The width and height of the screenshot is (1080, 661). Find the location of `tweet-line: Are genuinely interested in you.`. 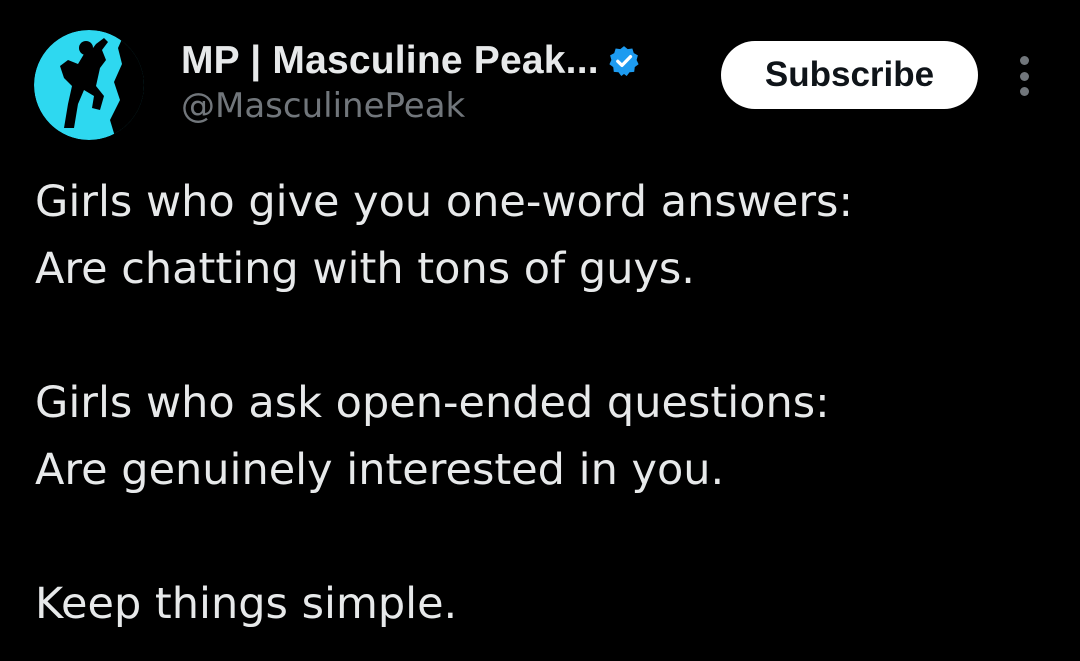

tweet-line: Are genuinely interested in you. is located at coordinates (380, 470).